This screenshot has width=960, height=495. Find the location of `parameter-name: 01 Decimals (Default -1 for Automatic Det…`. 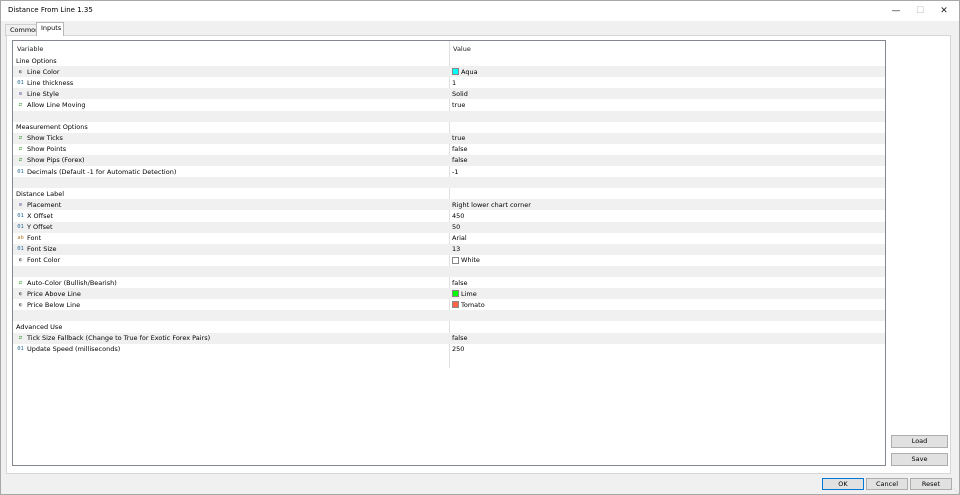

parameter-name: 01 Decimals (Default -1 for Automatic Det… is located at coordinates (96, 172).